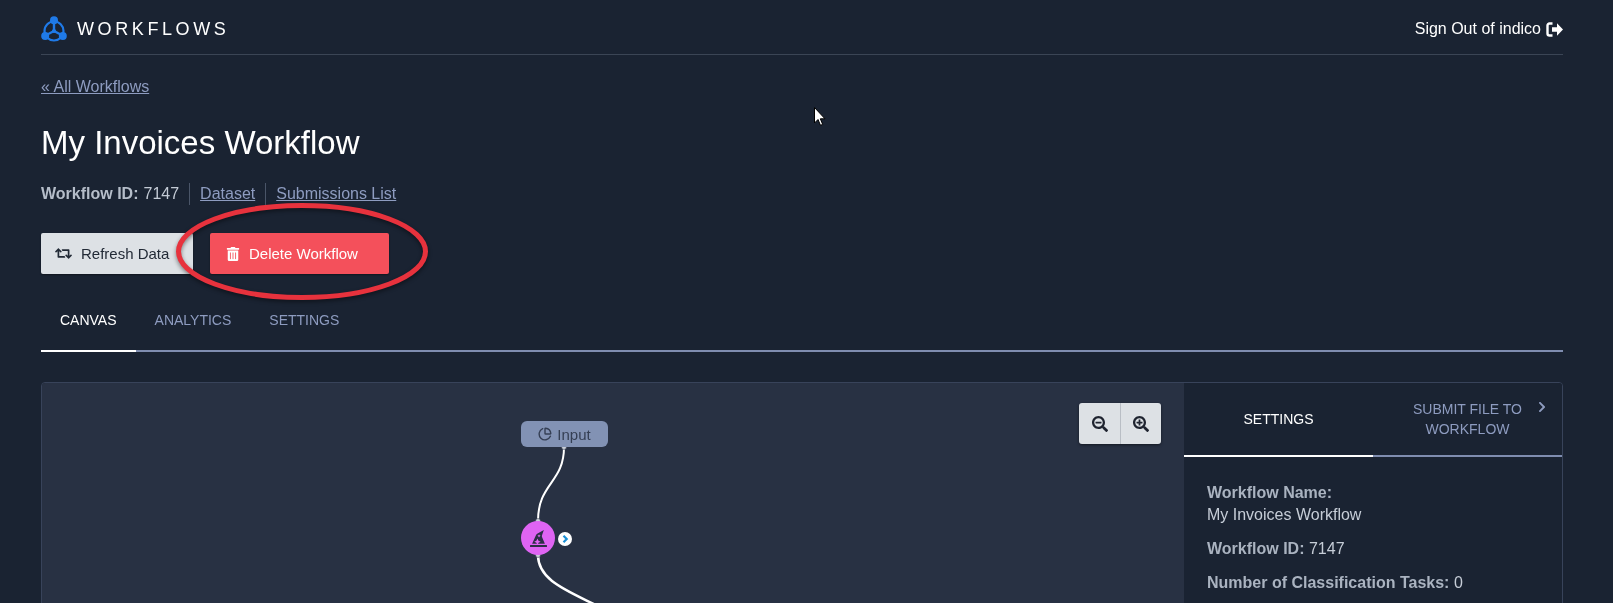  Describe the element at coordinates (564, 434) in the screenshot. I see `workflow-node: Input` at that location.